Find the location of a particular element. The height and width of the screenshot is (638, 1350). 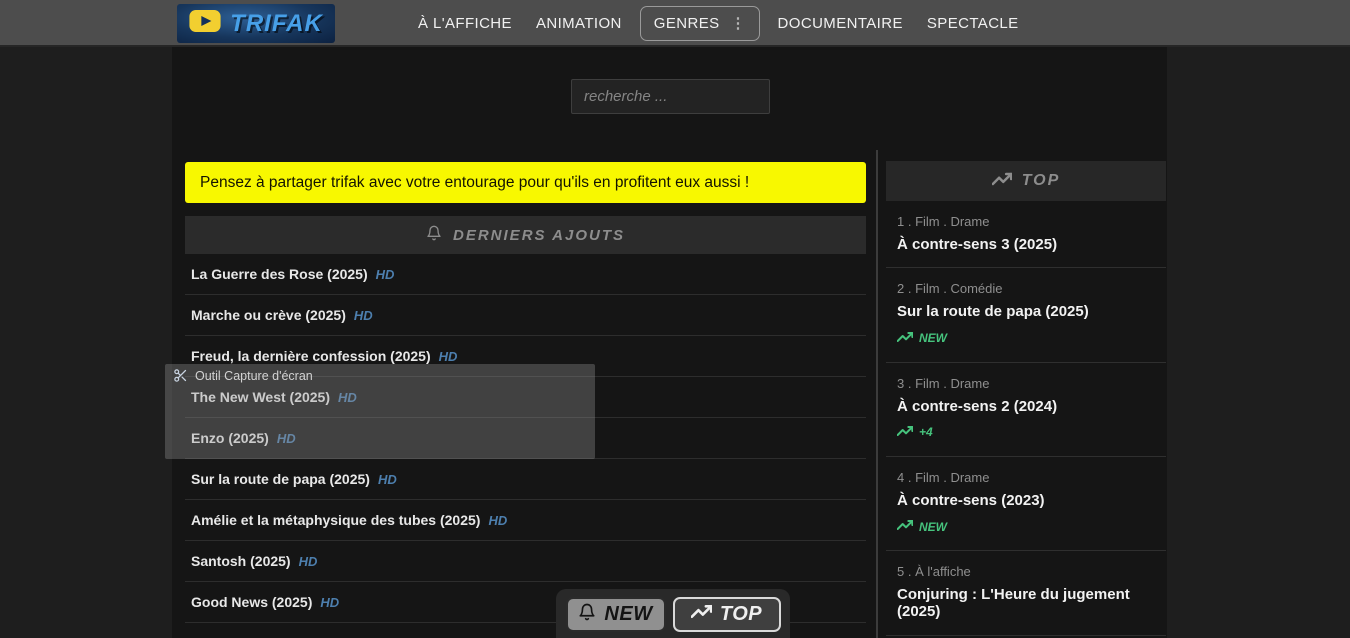

ranking-title: À contre-sens 2 (2024) is located at coordinates (977, 406).